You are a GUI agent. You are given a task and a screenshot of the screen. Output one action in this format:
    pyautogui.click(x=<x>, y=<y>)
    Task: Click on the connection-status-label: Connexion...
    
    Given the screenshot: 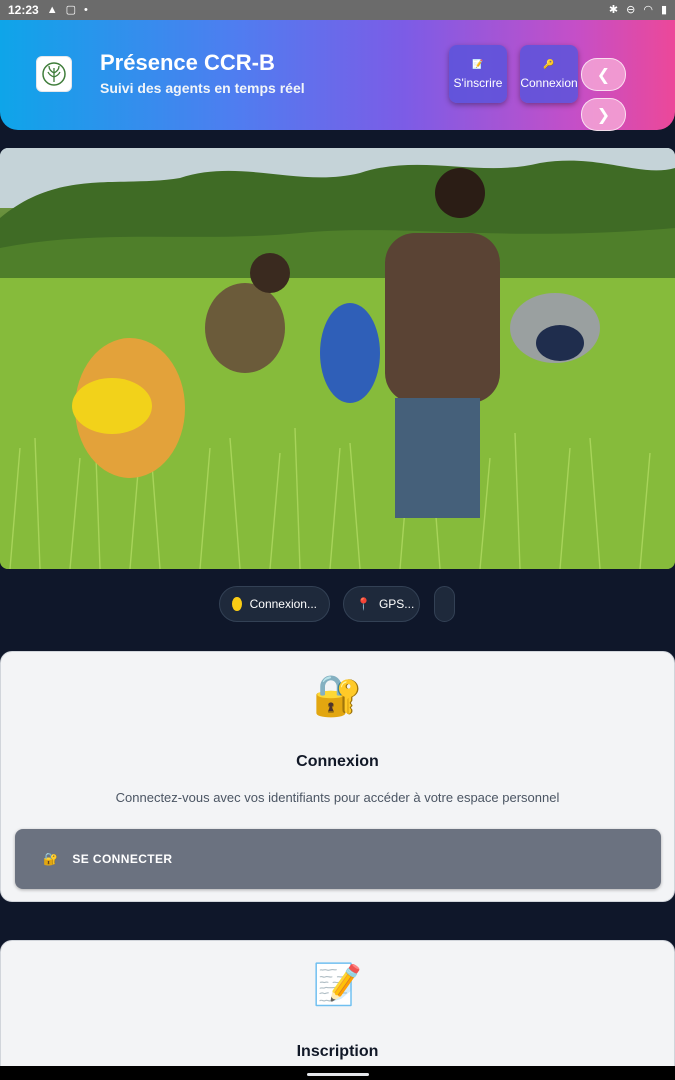 What is the action you would take?
    pyautogui.click(x=283, y=604)
    